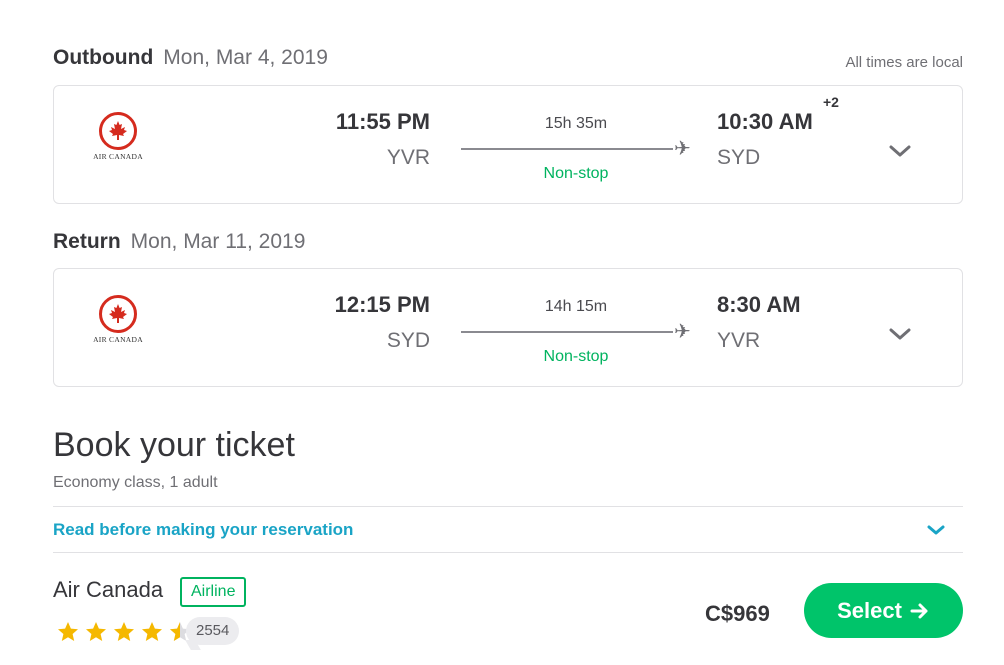 This screenshot has height=665, width=1004. What do you see at coordinates (203, 530) in the screenshot?
I see `reservation-info-link: Read before making your reservation` at bounding box center [203, 530].